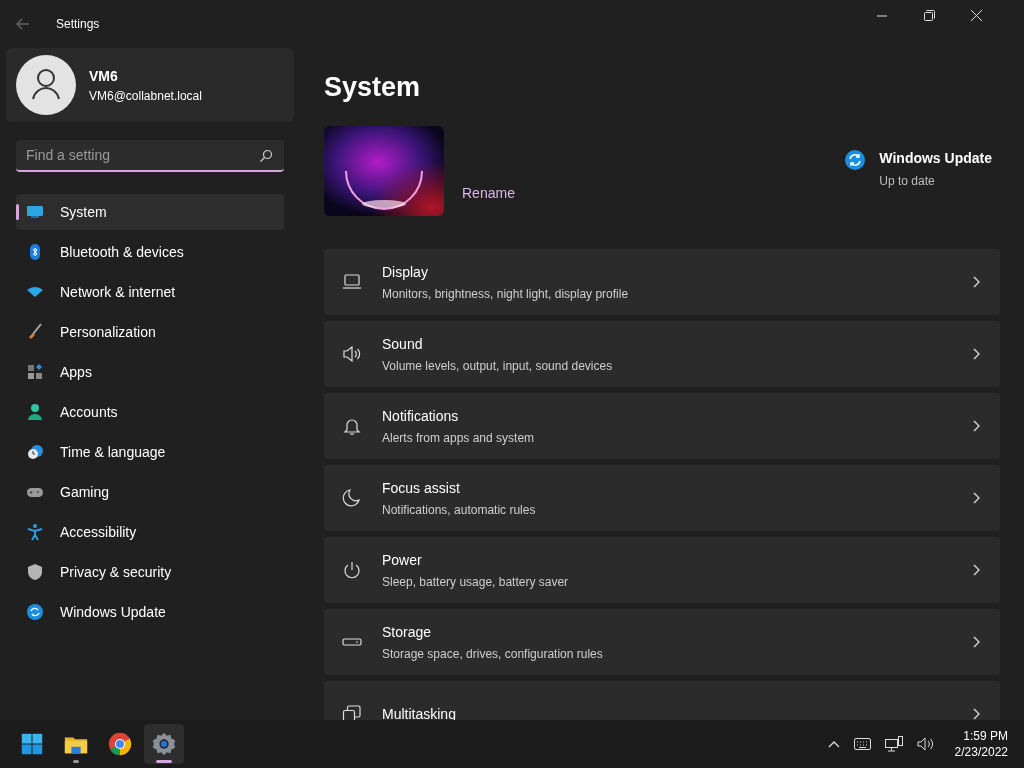 The image size is (1024, 768). I want to click on search-field: Find a setting, so click(150, 156).